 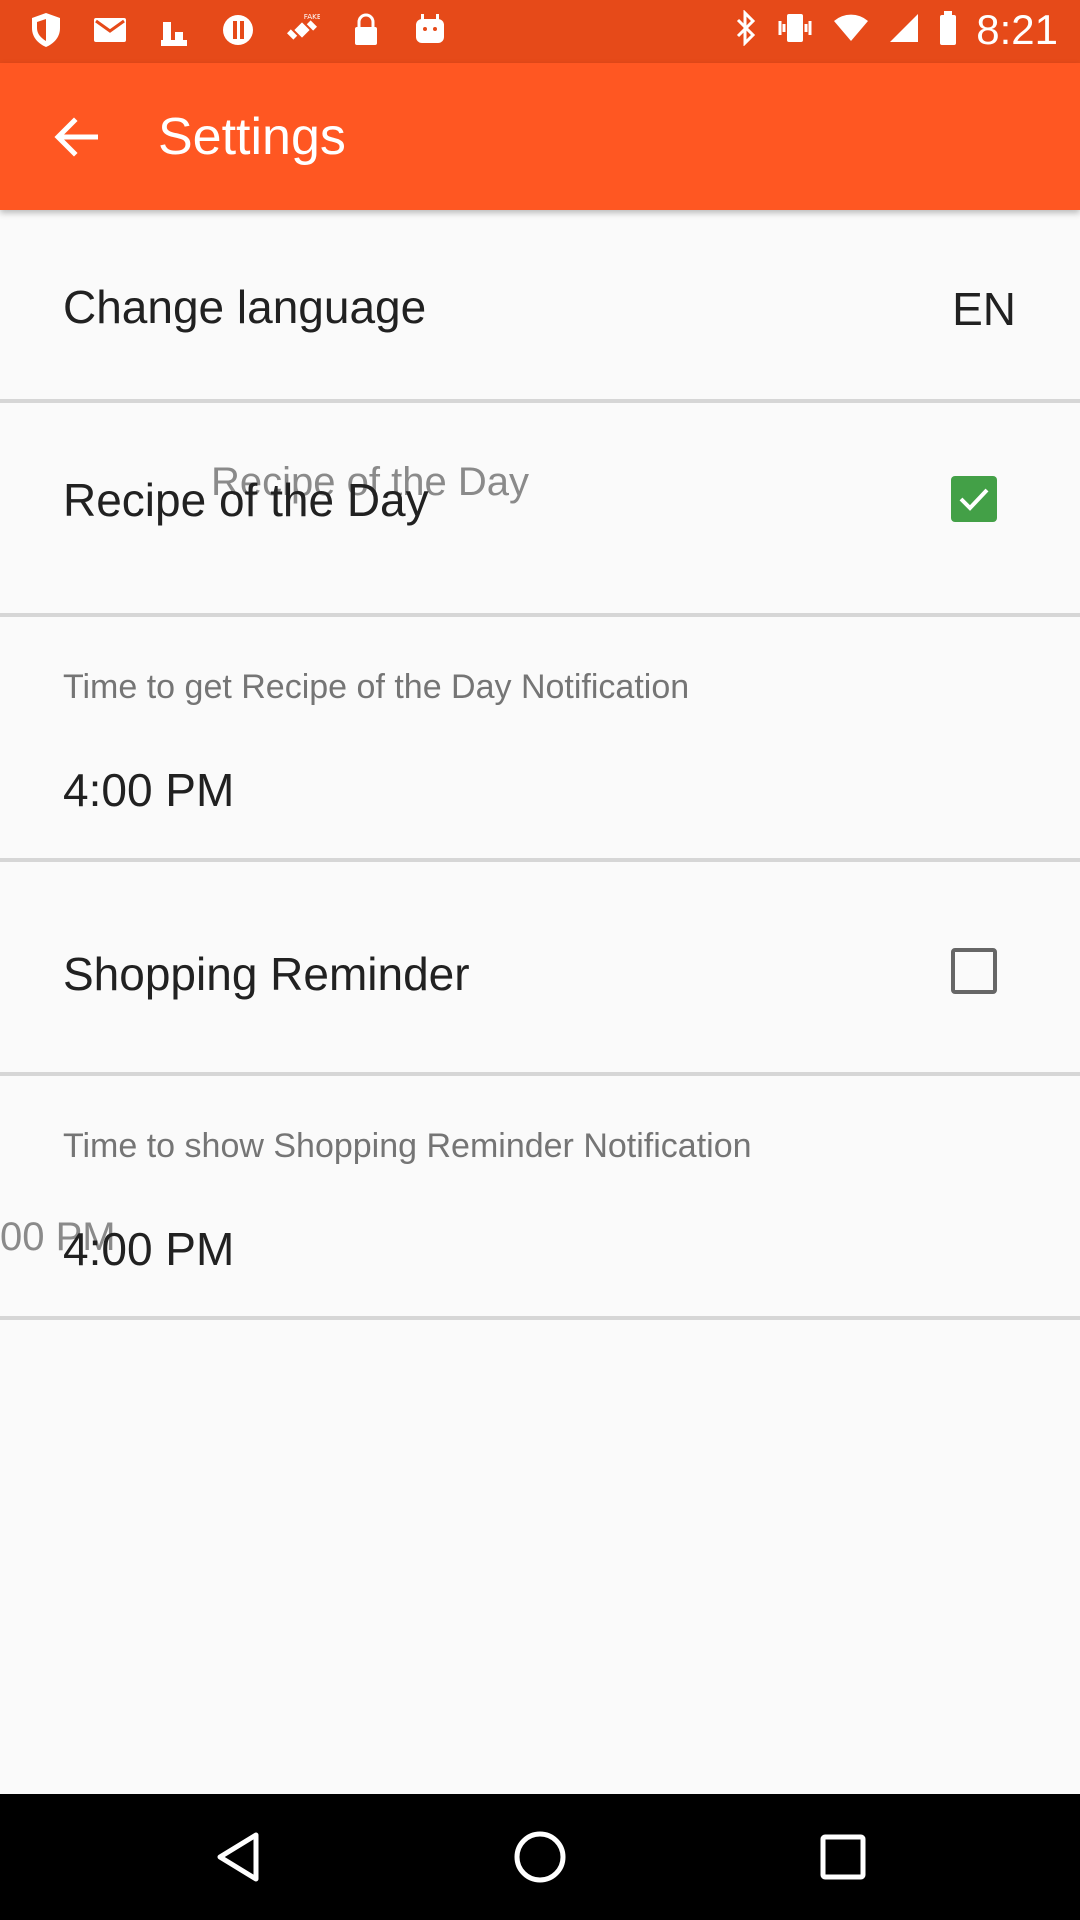 What do you see at coordinates (46, 30) in the screenshot?
I see `shield-icon` at bounding box center [46, 30].